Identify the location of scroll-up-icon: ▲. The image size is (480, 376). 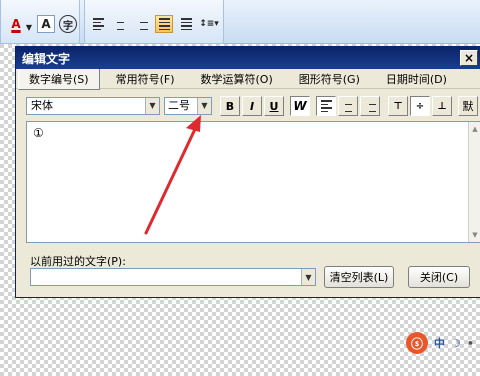
(474, 129).